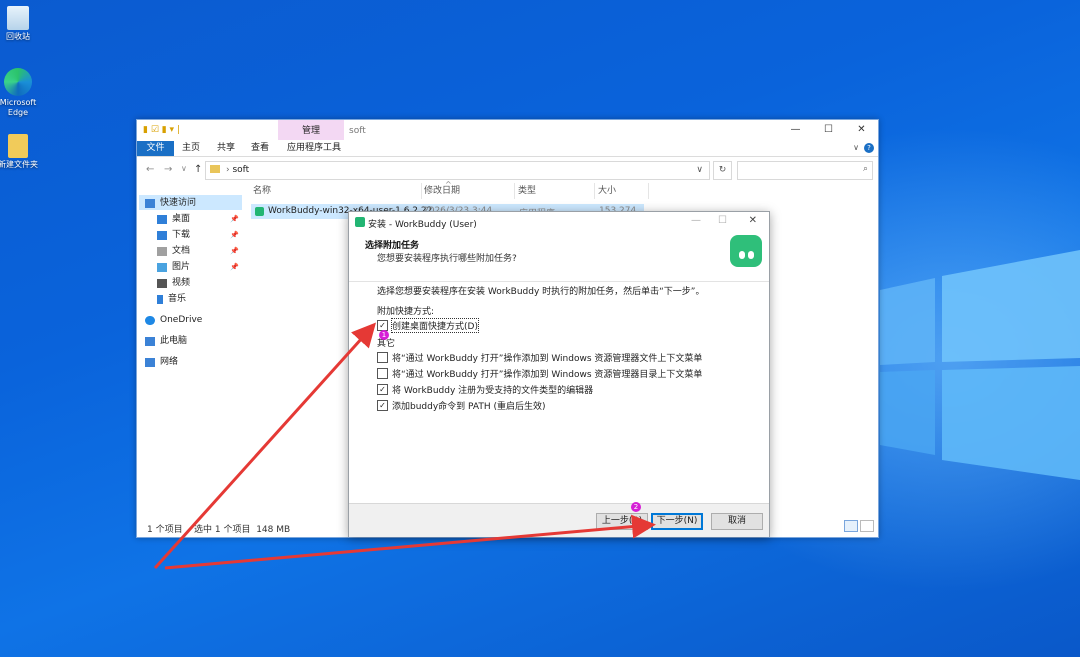 The height and width of the screenshot is (657, 1080). What do you see at coordinates (265, 446) in the screenshot?
I see `arrow-to-desktop-shortcut` at bounding box center [265, 446].